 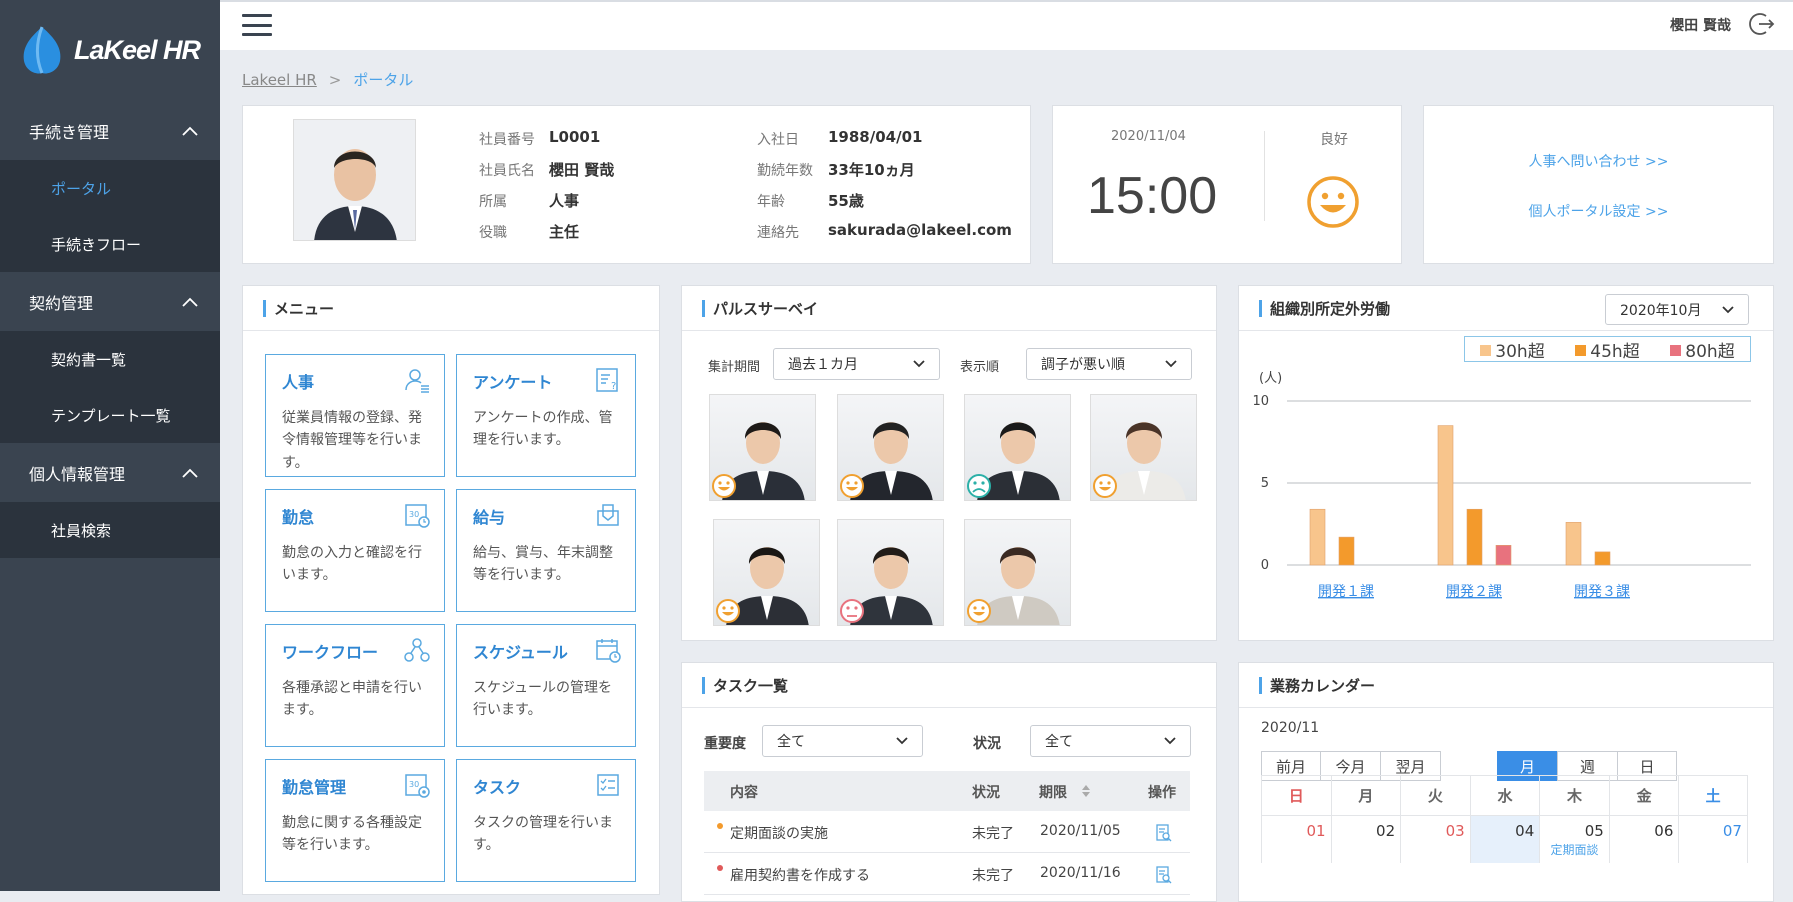 I want to click on menu-tile-payroll: 給与 給与、賞与、年末調整等を行います。, so click(x=546, y=550).